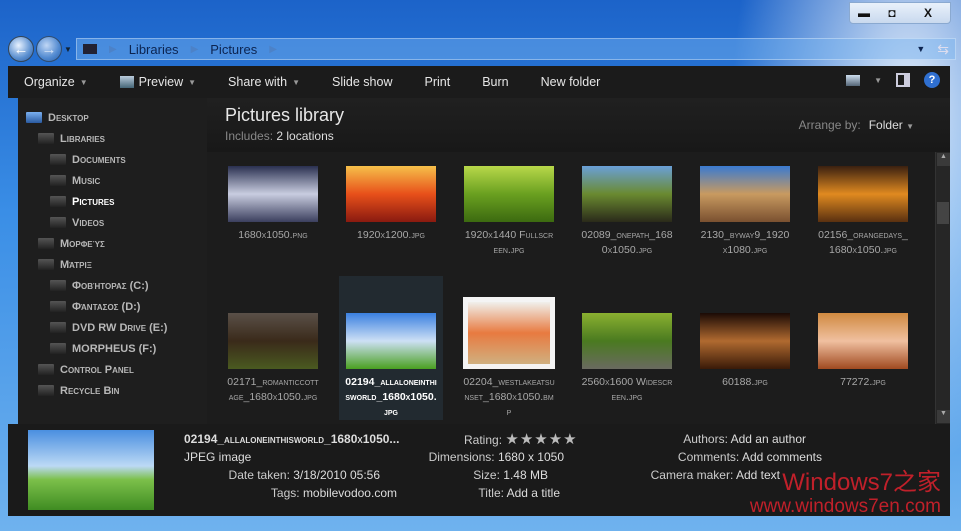 The width and height of the screenshot is (961, 531). I want to click on sidebar-item-label: Φάντασος (D:), so click(106, 306).